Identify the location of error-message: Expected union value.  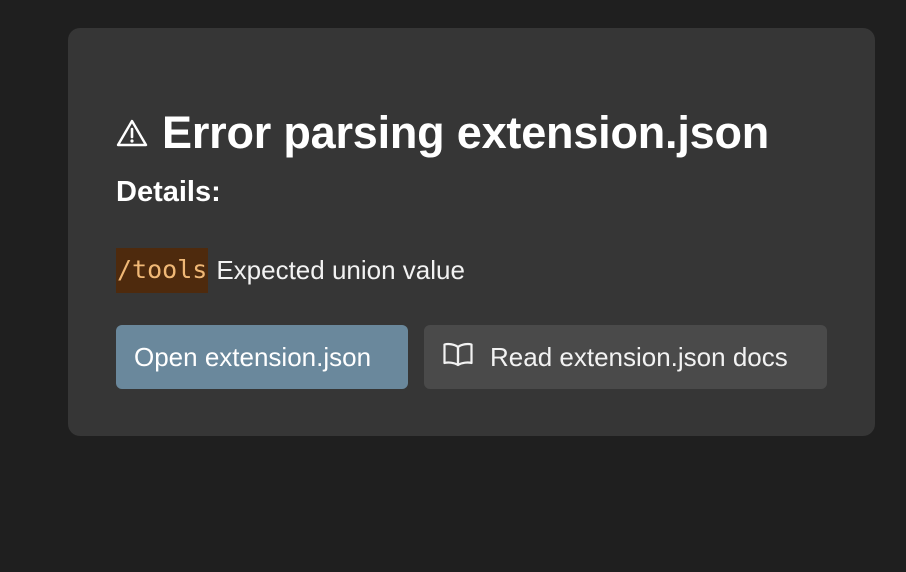
(340, 269).